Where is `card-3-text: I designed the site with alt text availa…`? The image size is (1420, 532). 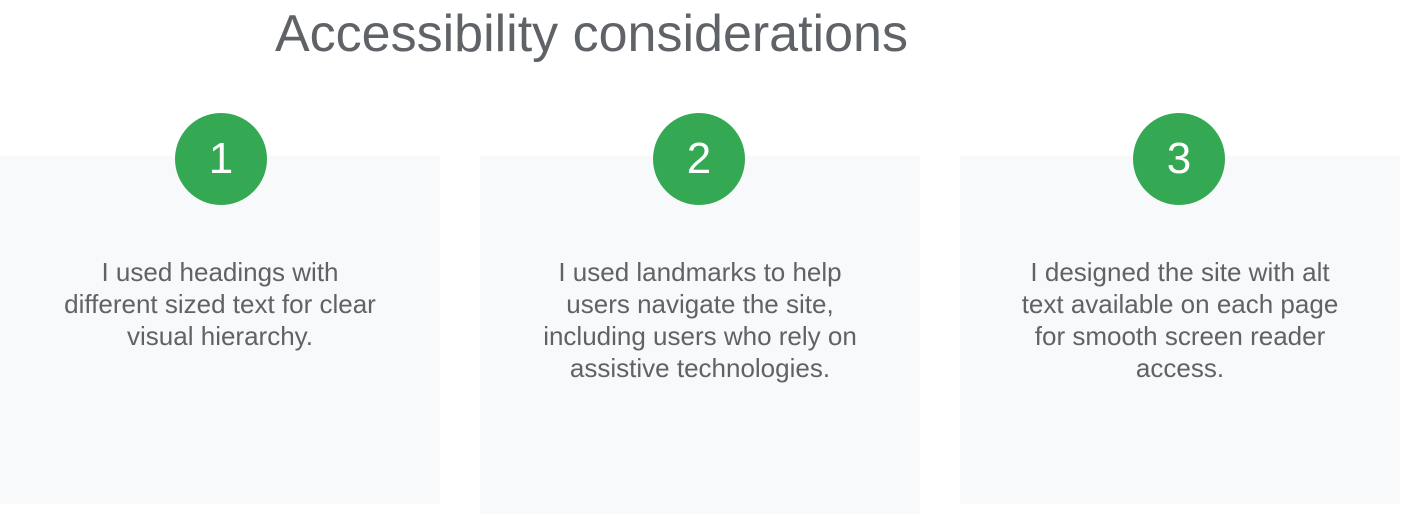 card-3-text: I designed the site with alt text availa… is located at coordinates (1180, 320).